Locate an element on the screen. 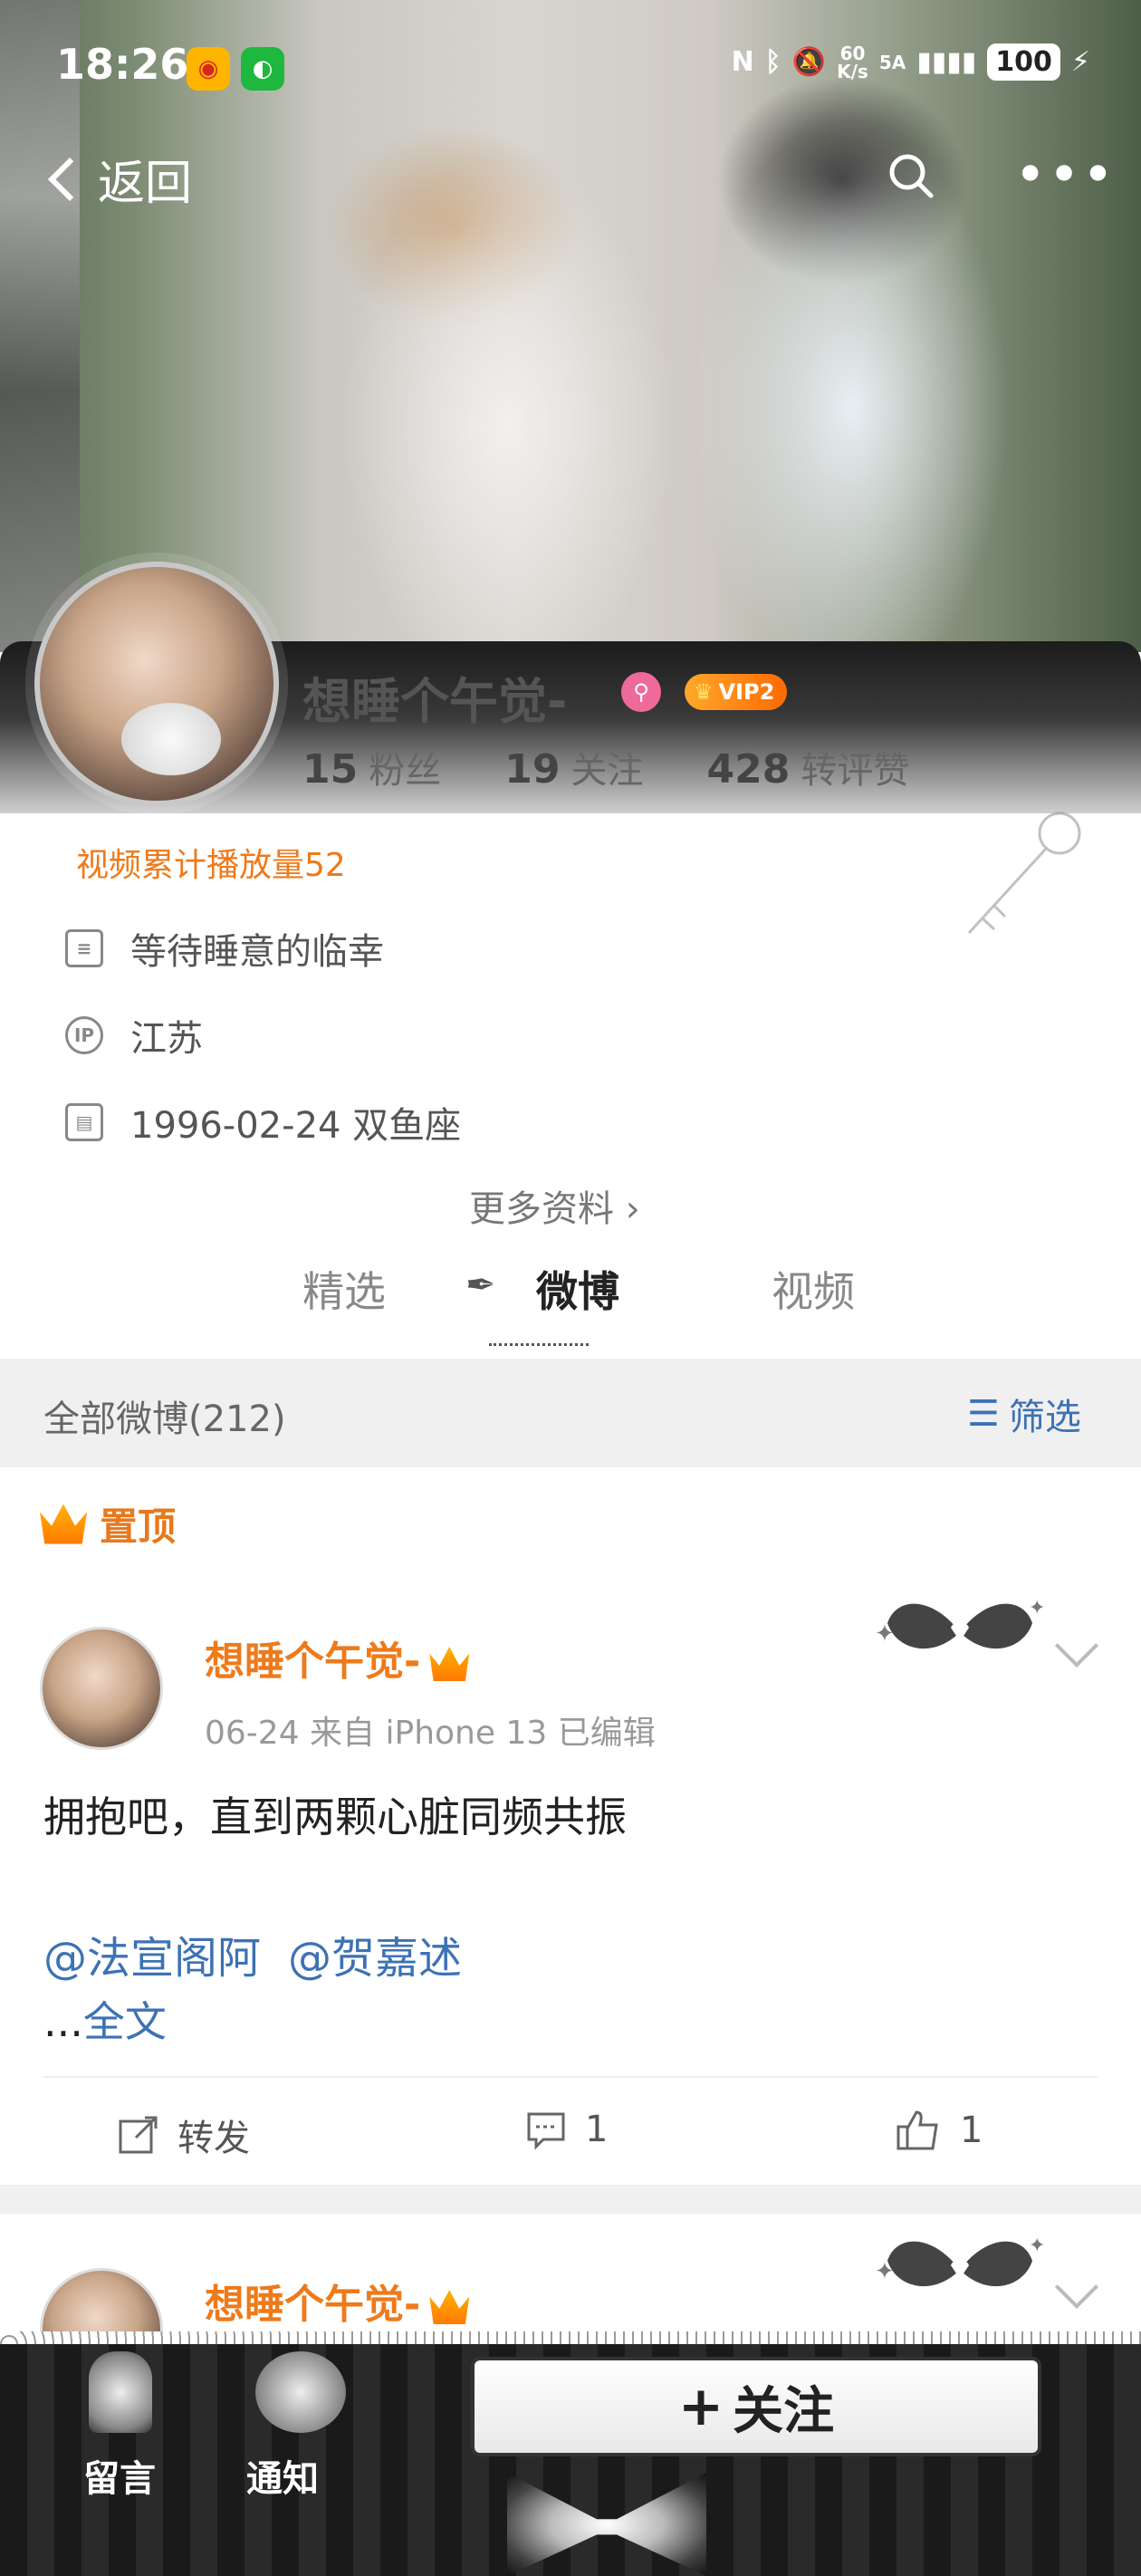  document-icon: ≡ is located at coordinates (84, 948).